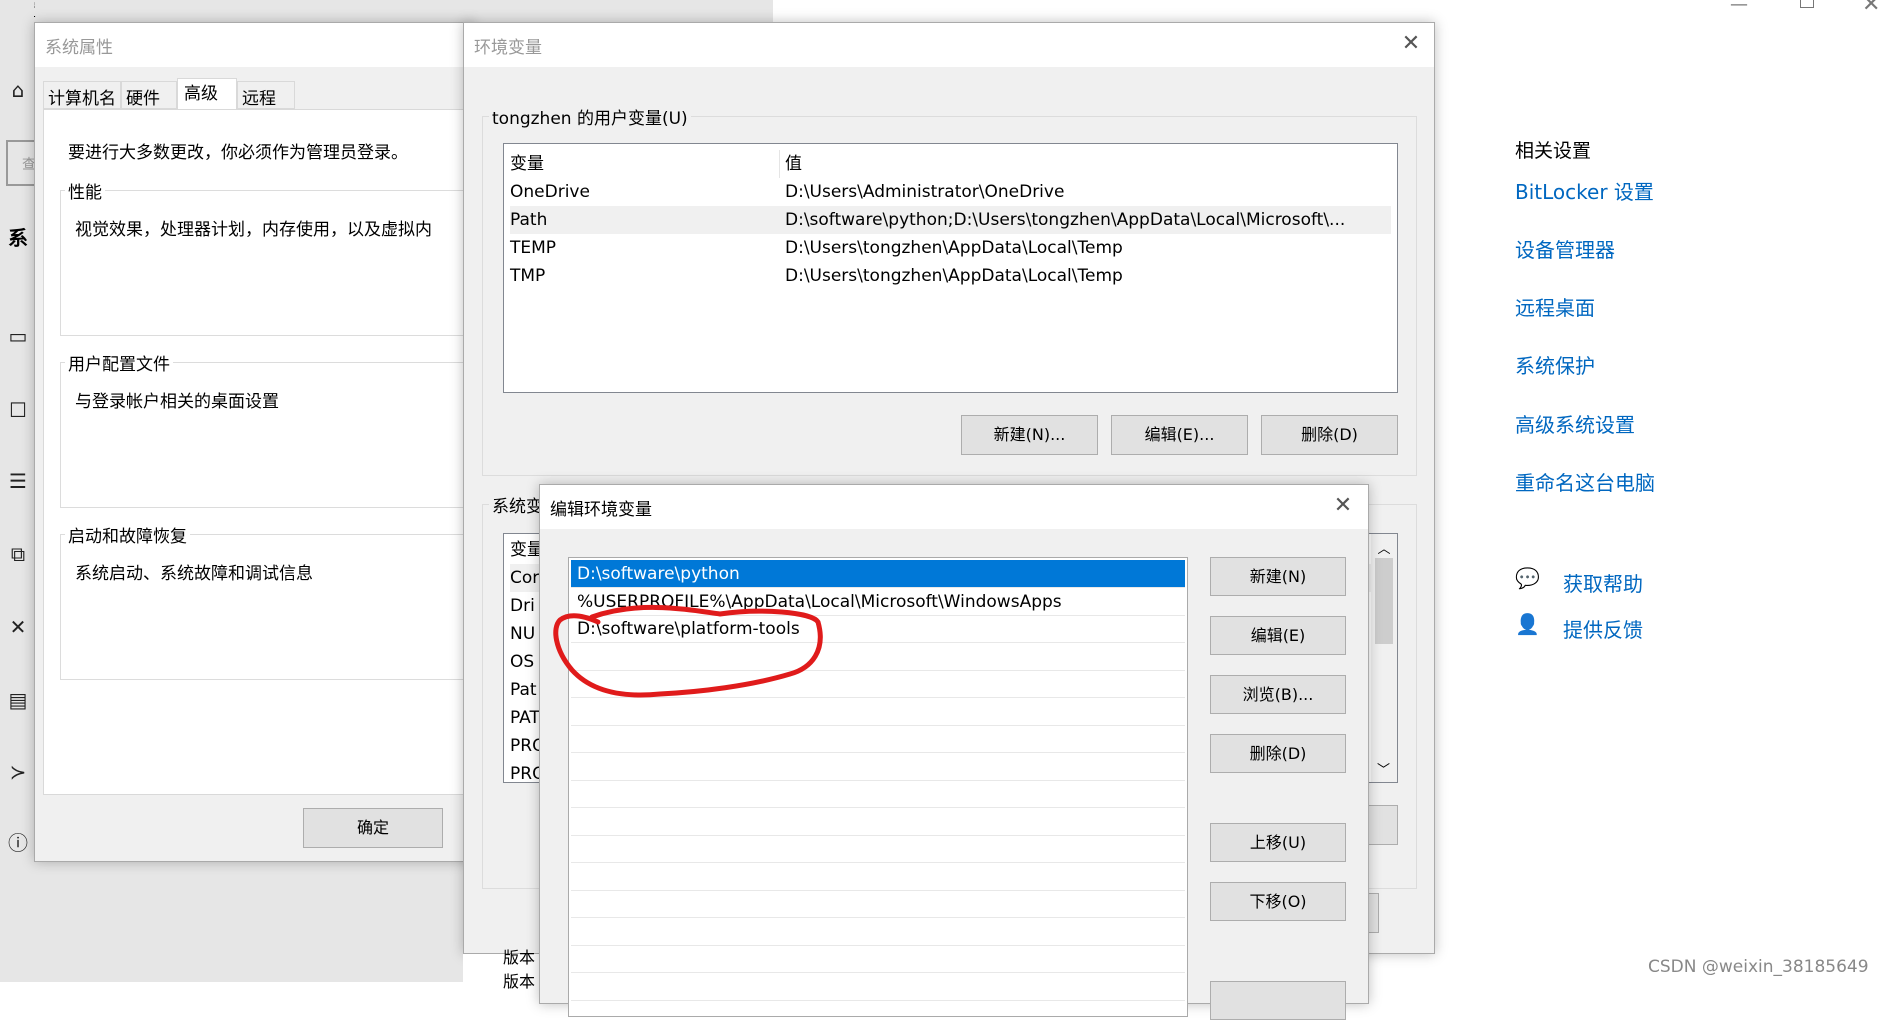 The width and height of the screenshot is (1885, 1020). Describe the element at coordinates (1384, 601) in the screenshot. I see `scrollbar-thumb` at that location.